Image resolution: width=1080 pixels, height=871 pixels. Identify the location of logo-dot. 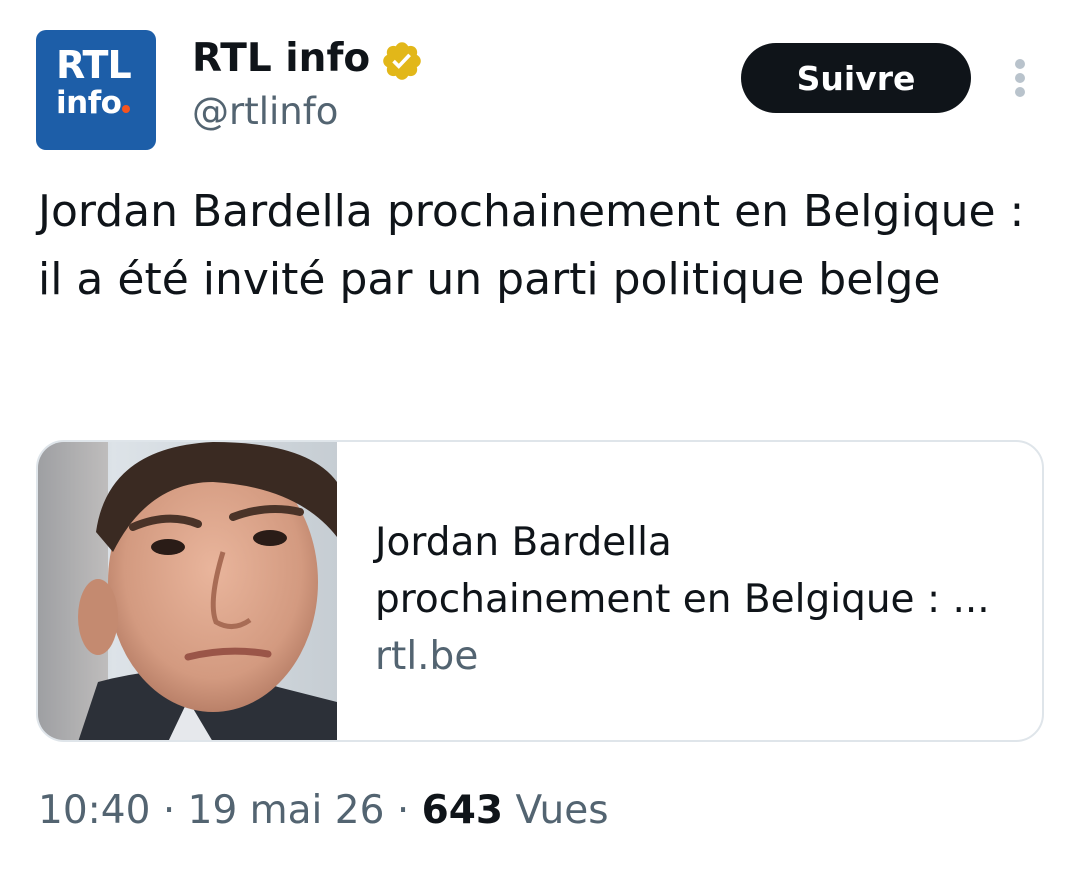
(126, 109).